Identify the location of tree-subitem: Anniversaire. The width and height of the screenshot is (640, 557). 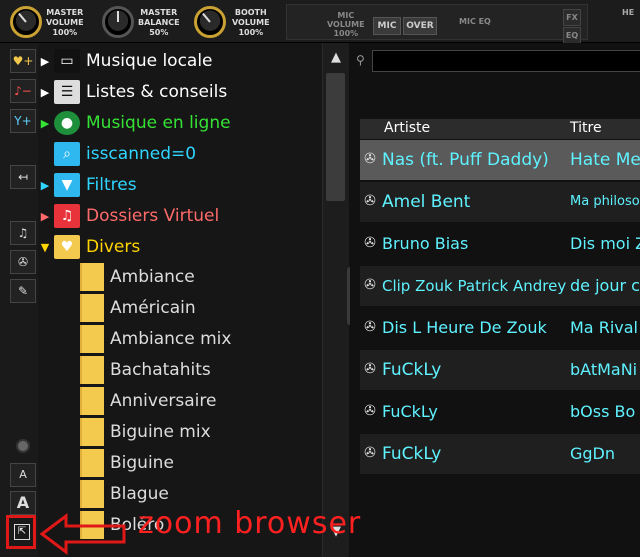
(148, 401).